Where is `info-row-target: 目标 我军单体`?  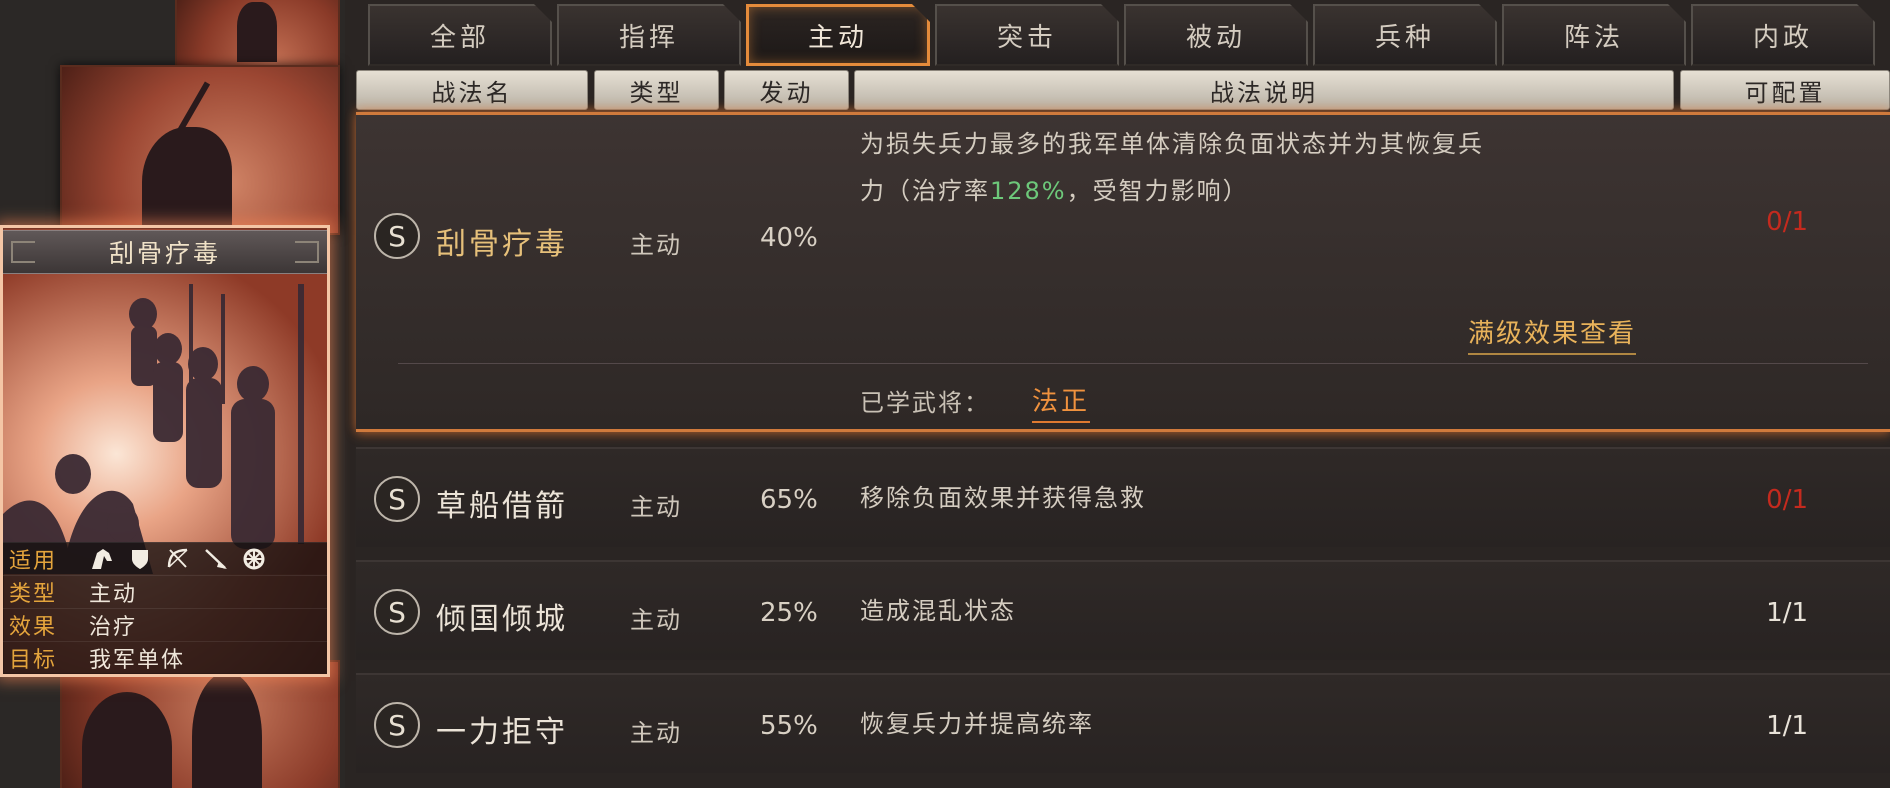
info-row-target: 目标 我军单体 is located at coordinates (165, 657).